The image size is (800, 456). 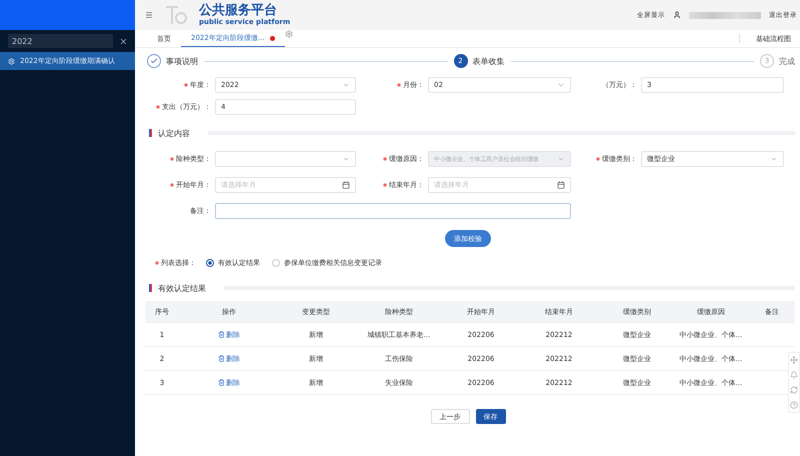 What do you see at coordinates (794, 360) in the screenshot?
I see `move-icon` at bounding box center [794, 360].